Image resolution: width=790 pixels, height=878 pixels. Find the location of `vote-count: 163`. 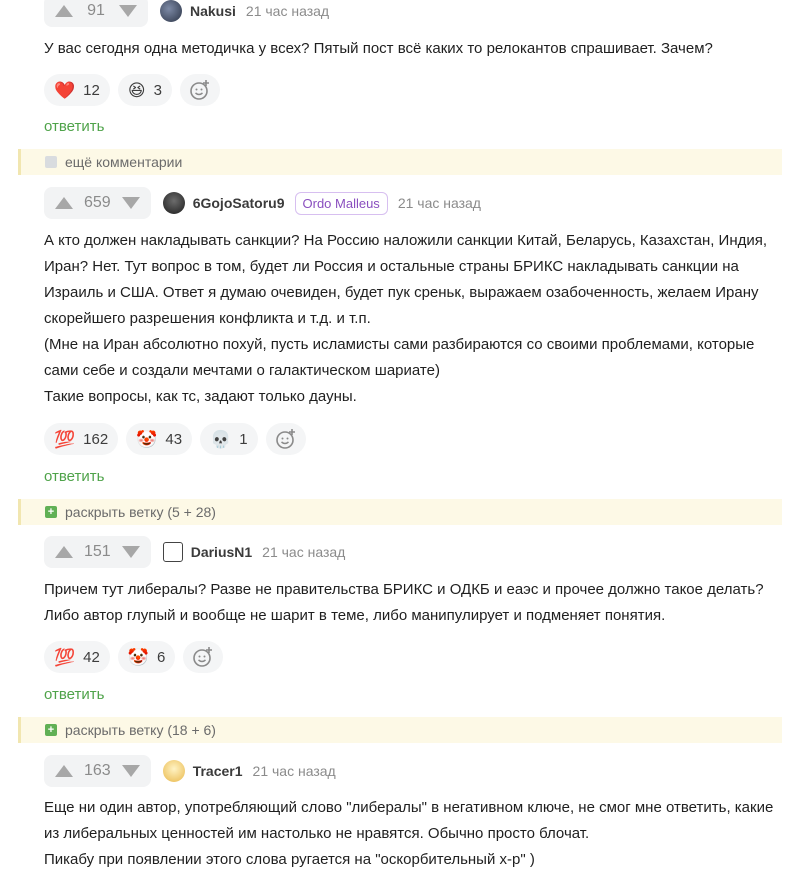

vote-count: 163 is located at coordinates (97, 770).